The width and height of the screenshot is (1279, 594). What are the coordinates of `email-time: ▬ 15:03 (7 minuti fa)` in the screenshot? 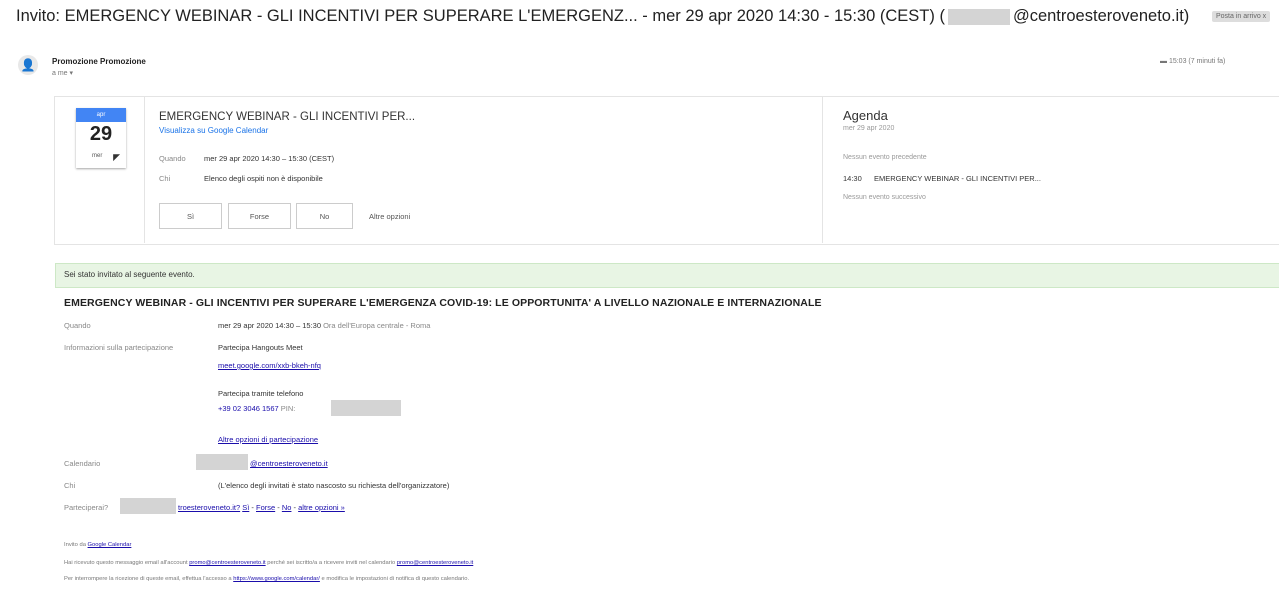 It's located at (1192, 61).